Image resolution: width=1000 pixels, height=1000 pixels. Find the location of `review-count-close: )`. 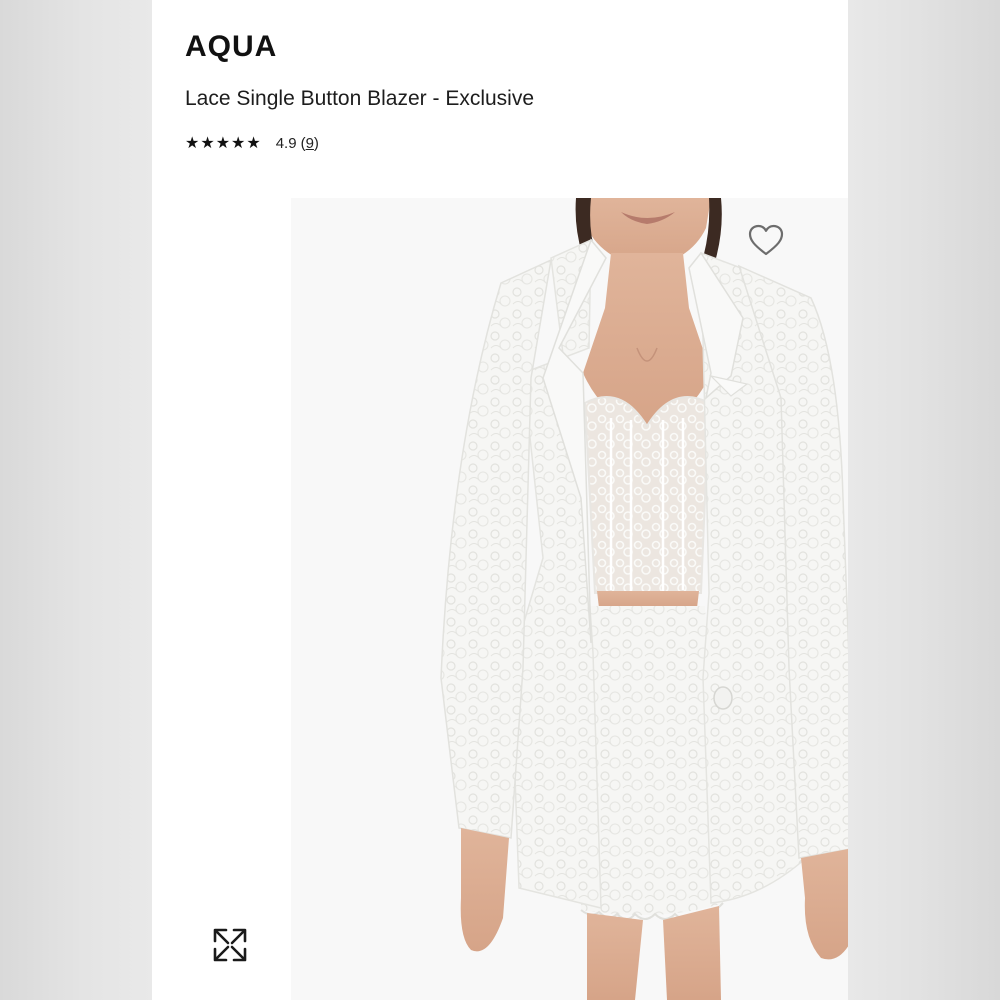

review-count-close: ) is located at coordinates (316, 143).